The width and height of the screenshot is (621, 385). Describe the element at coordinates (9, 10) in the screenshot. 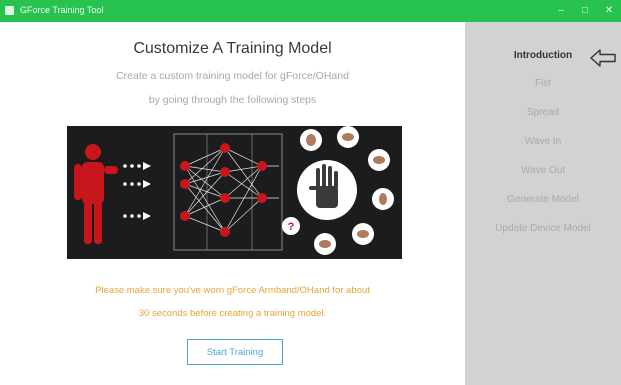

I see `app-icon` at that location.